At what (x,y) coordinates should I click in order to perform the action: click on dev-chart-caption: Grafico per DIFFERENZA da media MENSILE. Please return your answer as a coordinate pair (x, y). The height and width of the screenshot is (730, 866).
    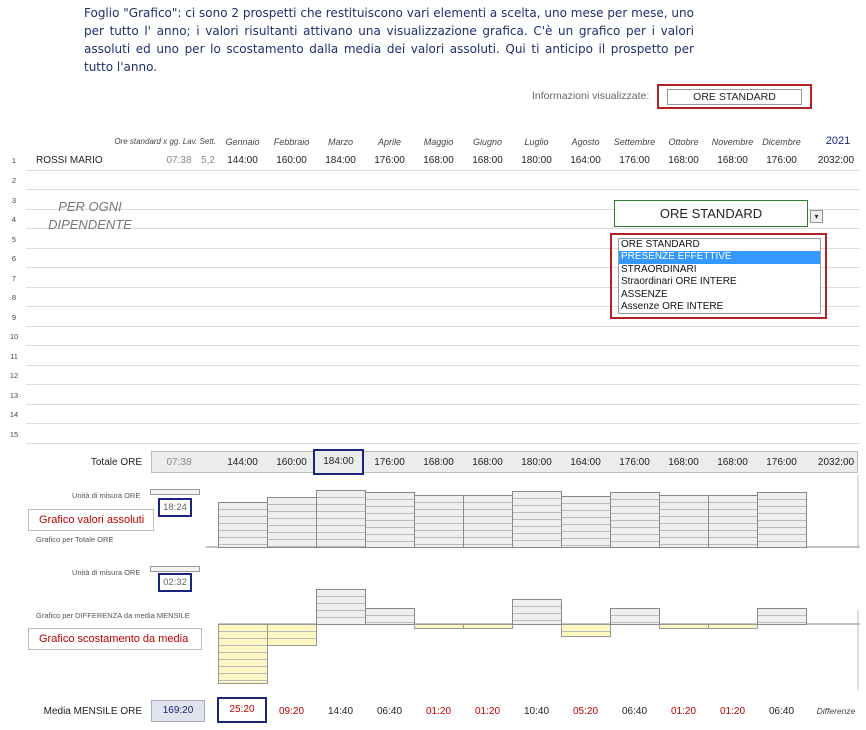
    Looking at the image, I should click on (113, 615).